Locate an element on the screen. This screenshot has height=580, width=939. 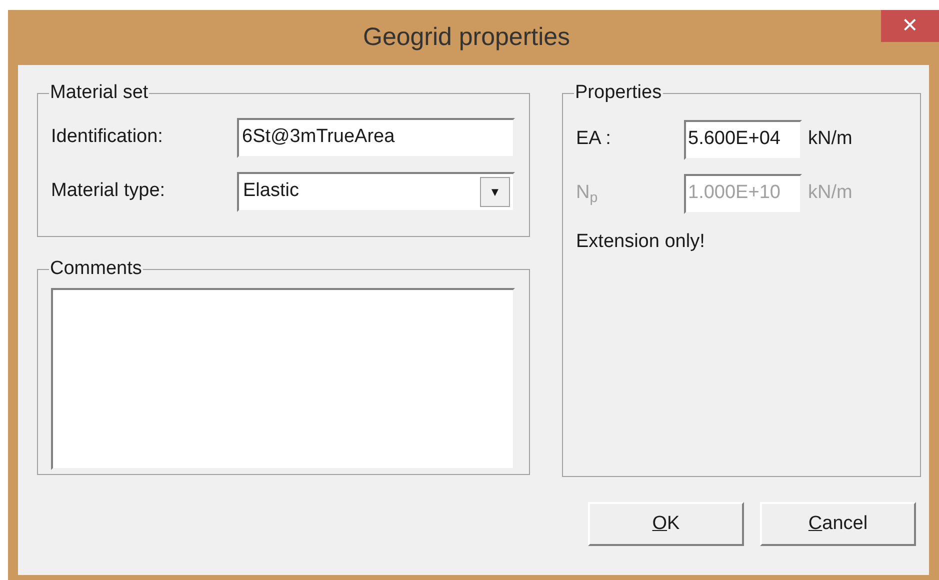
group-title: Properties is located at coordinates (618, 93).